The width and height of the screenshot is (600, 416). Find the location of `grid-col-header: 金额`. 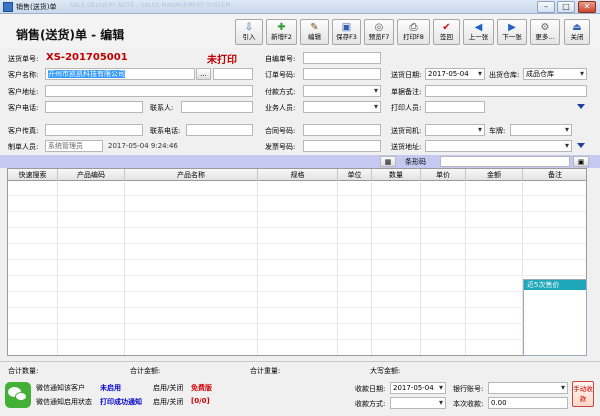

grid-col-header: 金额 is located at coordinates (494, 175).